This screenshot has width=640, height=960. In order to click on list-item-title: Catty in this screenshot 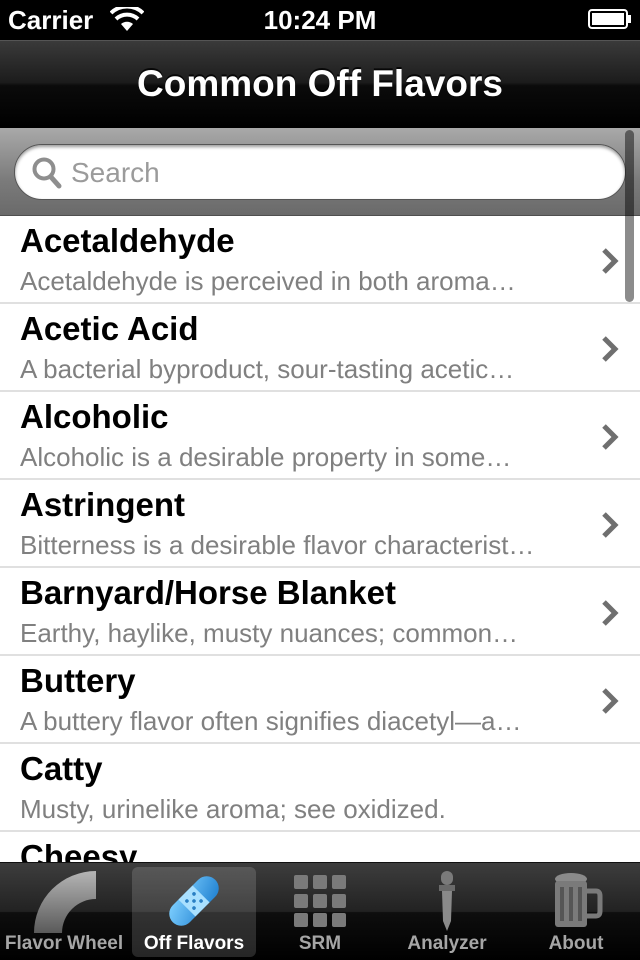, I will do `click(61, 768)`.